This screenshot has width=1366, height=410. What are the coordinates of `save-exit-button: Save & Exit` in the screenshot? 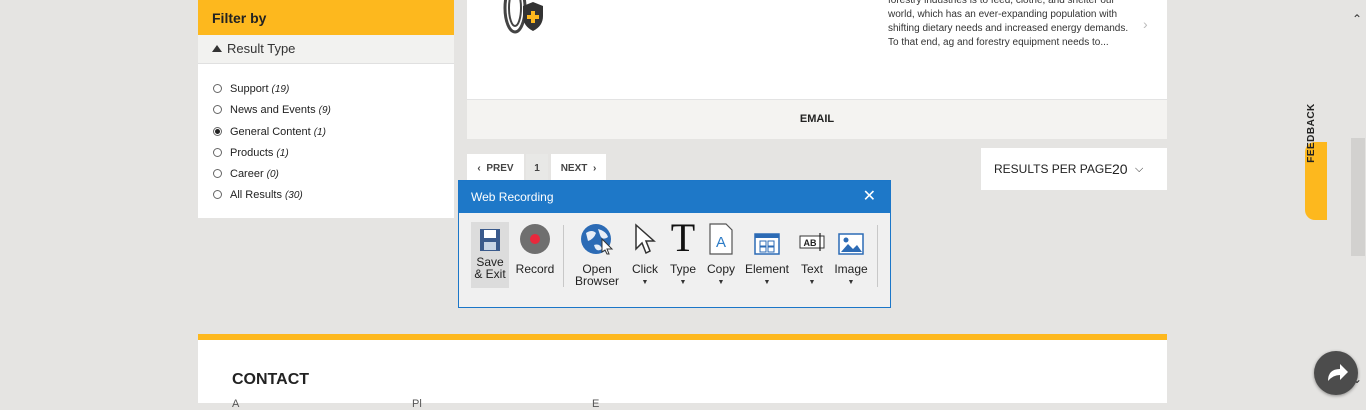 It's located at (490, 255).